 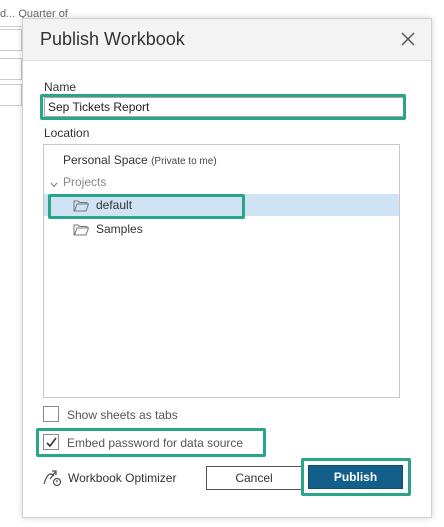 What do you see at coordinates (51, 414) in the screenshot?
I see `show-sheets-checkbox` at bounding box center [51, 414].